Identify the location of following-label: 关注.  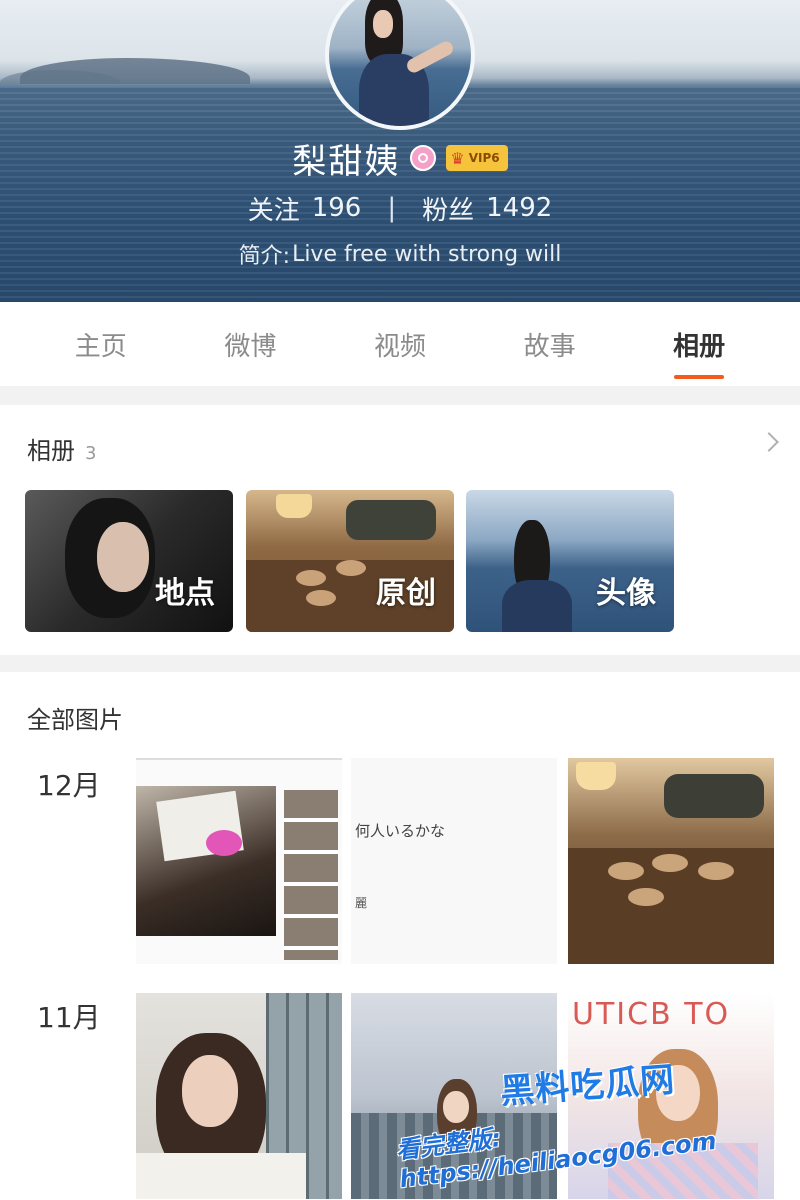
(274, 208).